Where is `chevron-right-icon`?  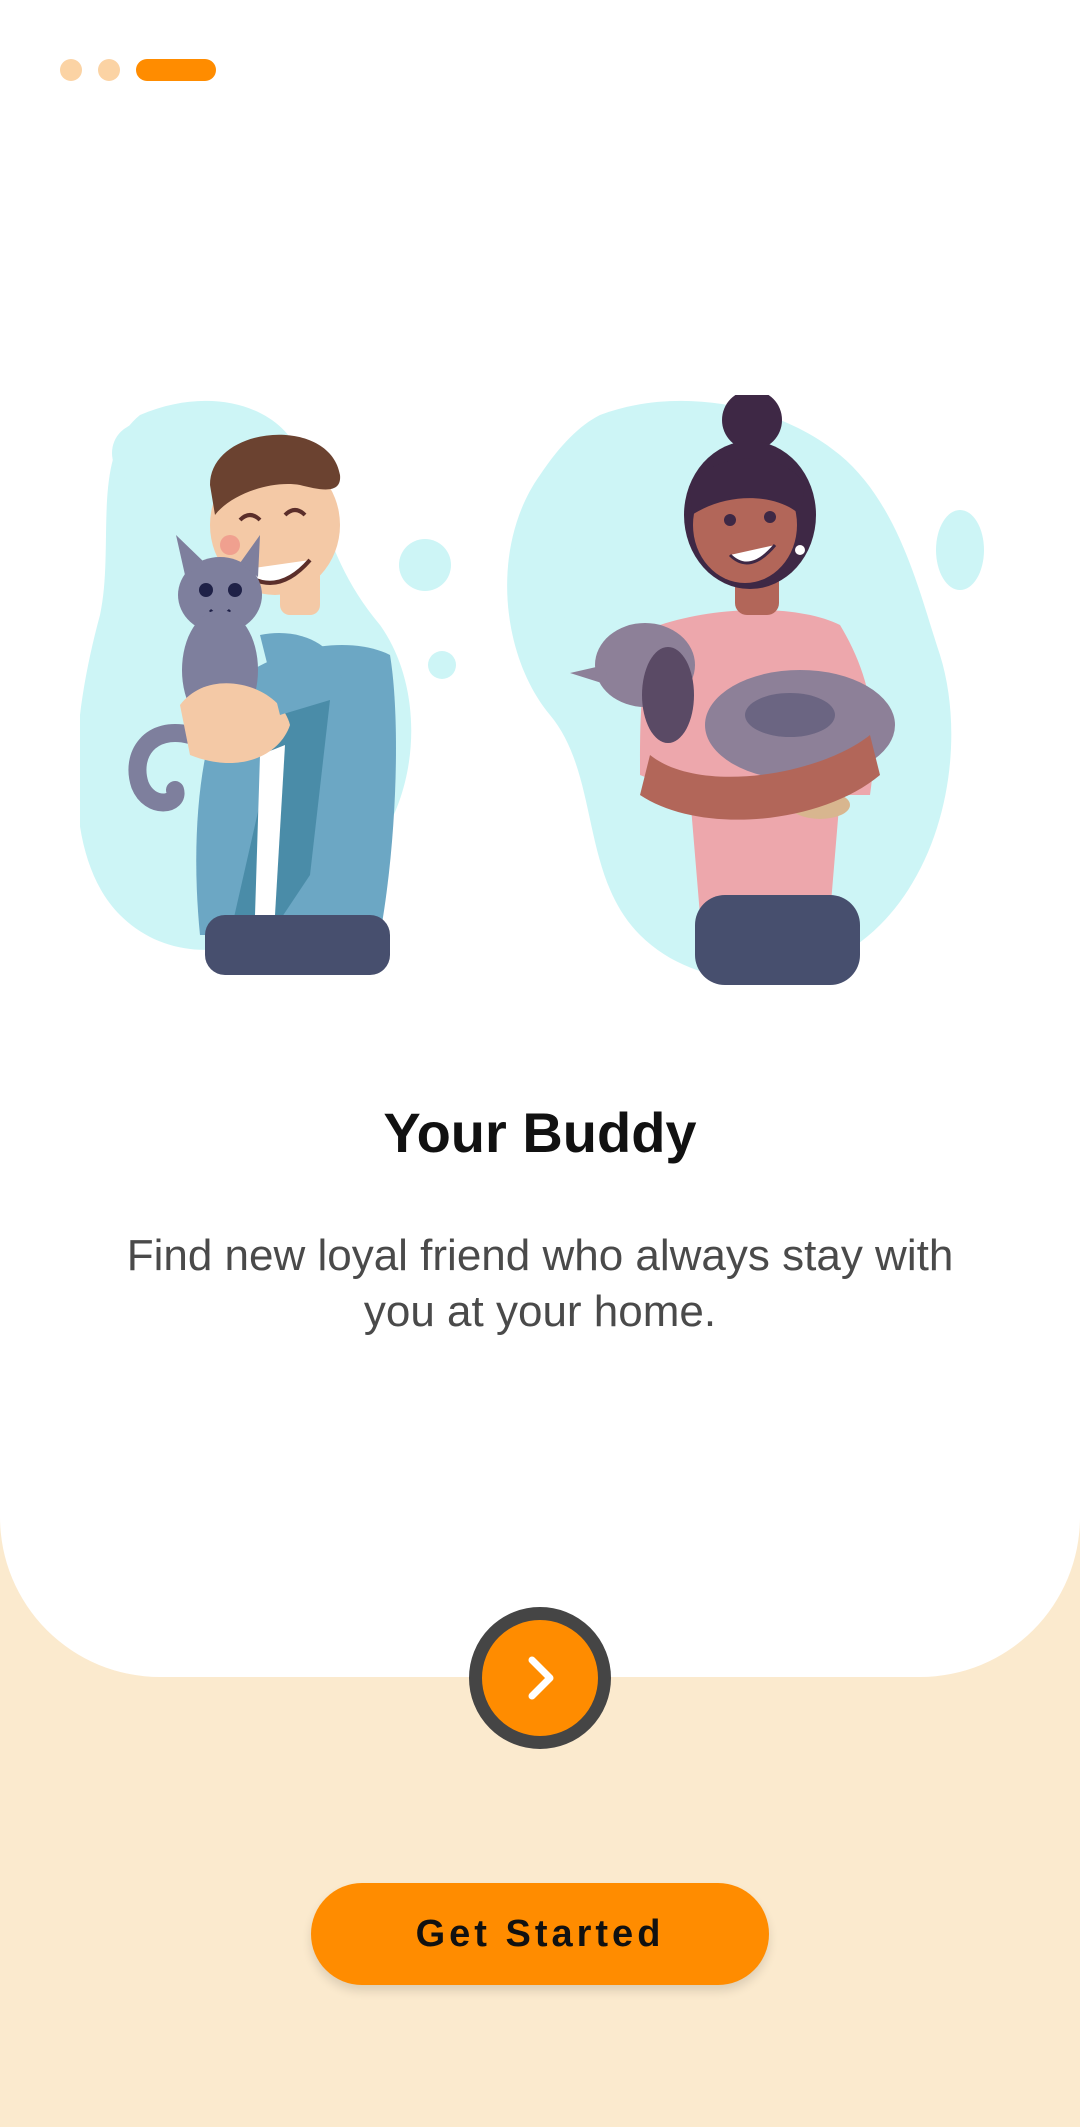
chevron-right-icon is located at coordinates (541, 1678).